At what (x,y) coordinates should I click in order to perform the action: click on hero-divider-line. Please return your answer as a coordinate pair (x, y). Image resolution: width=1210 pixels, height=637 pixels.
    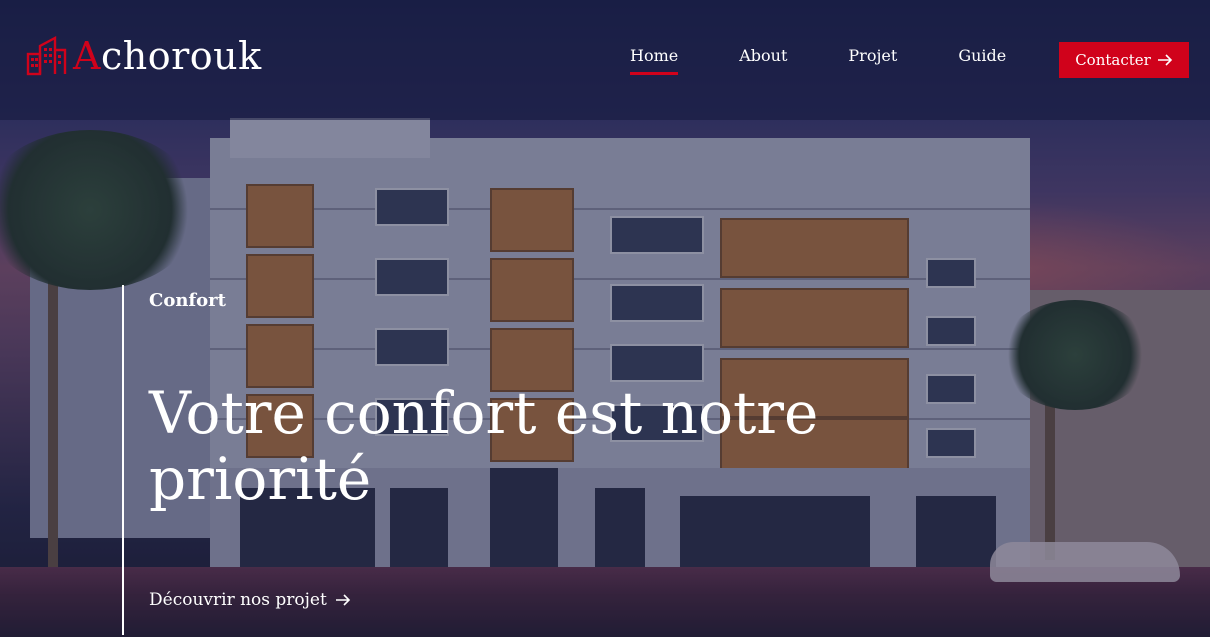
    Looking at the image, I should click on (123, 460).